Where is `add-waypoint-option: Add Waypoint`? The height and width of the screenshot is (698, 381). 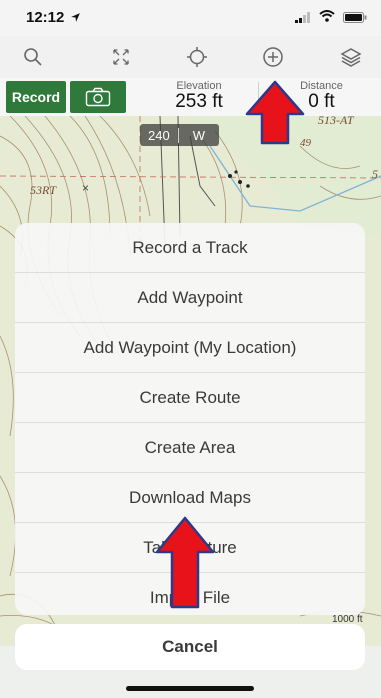
add-waypoint-option: Add Waypoint is located at coordinates (190, 298).